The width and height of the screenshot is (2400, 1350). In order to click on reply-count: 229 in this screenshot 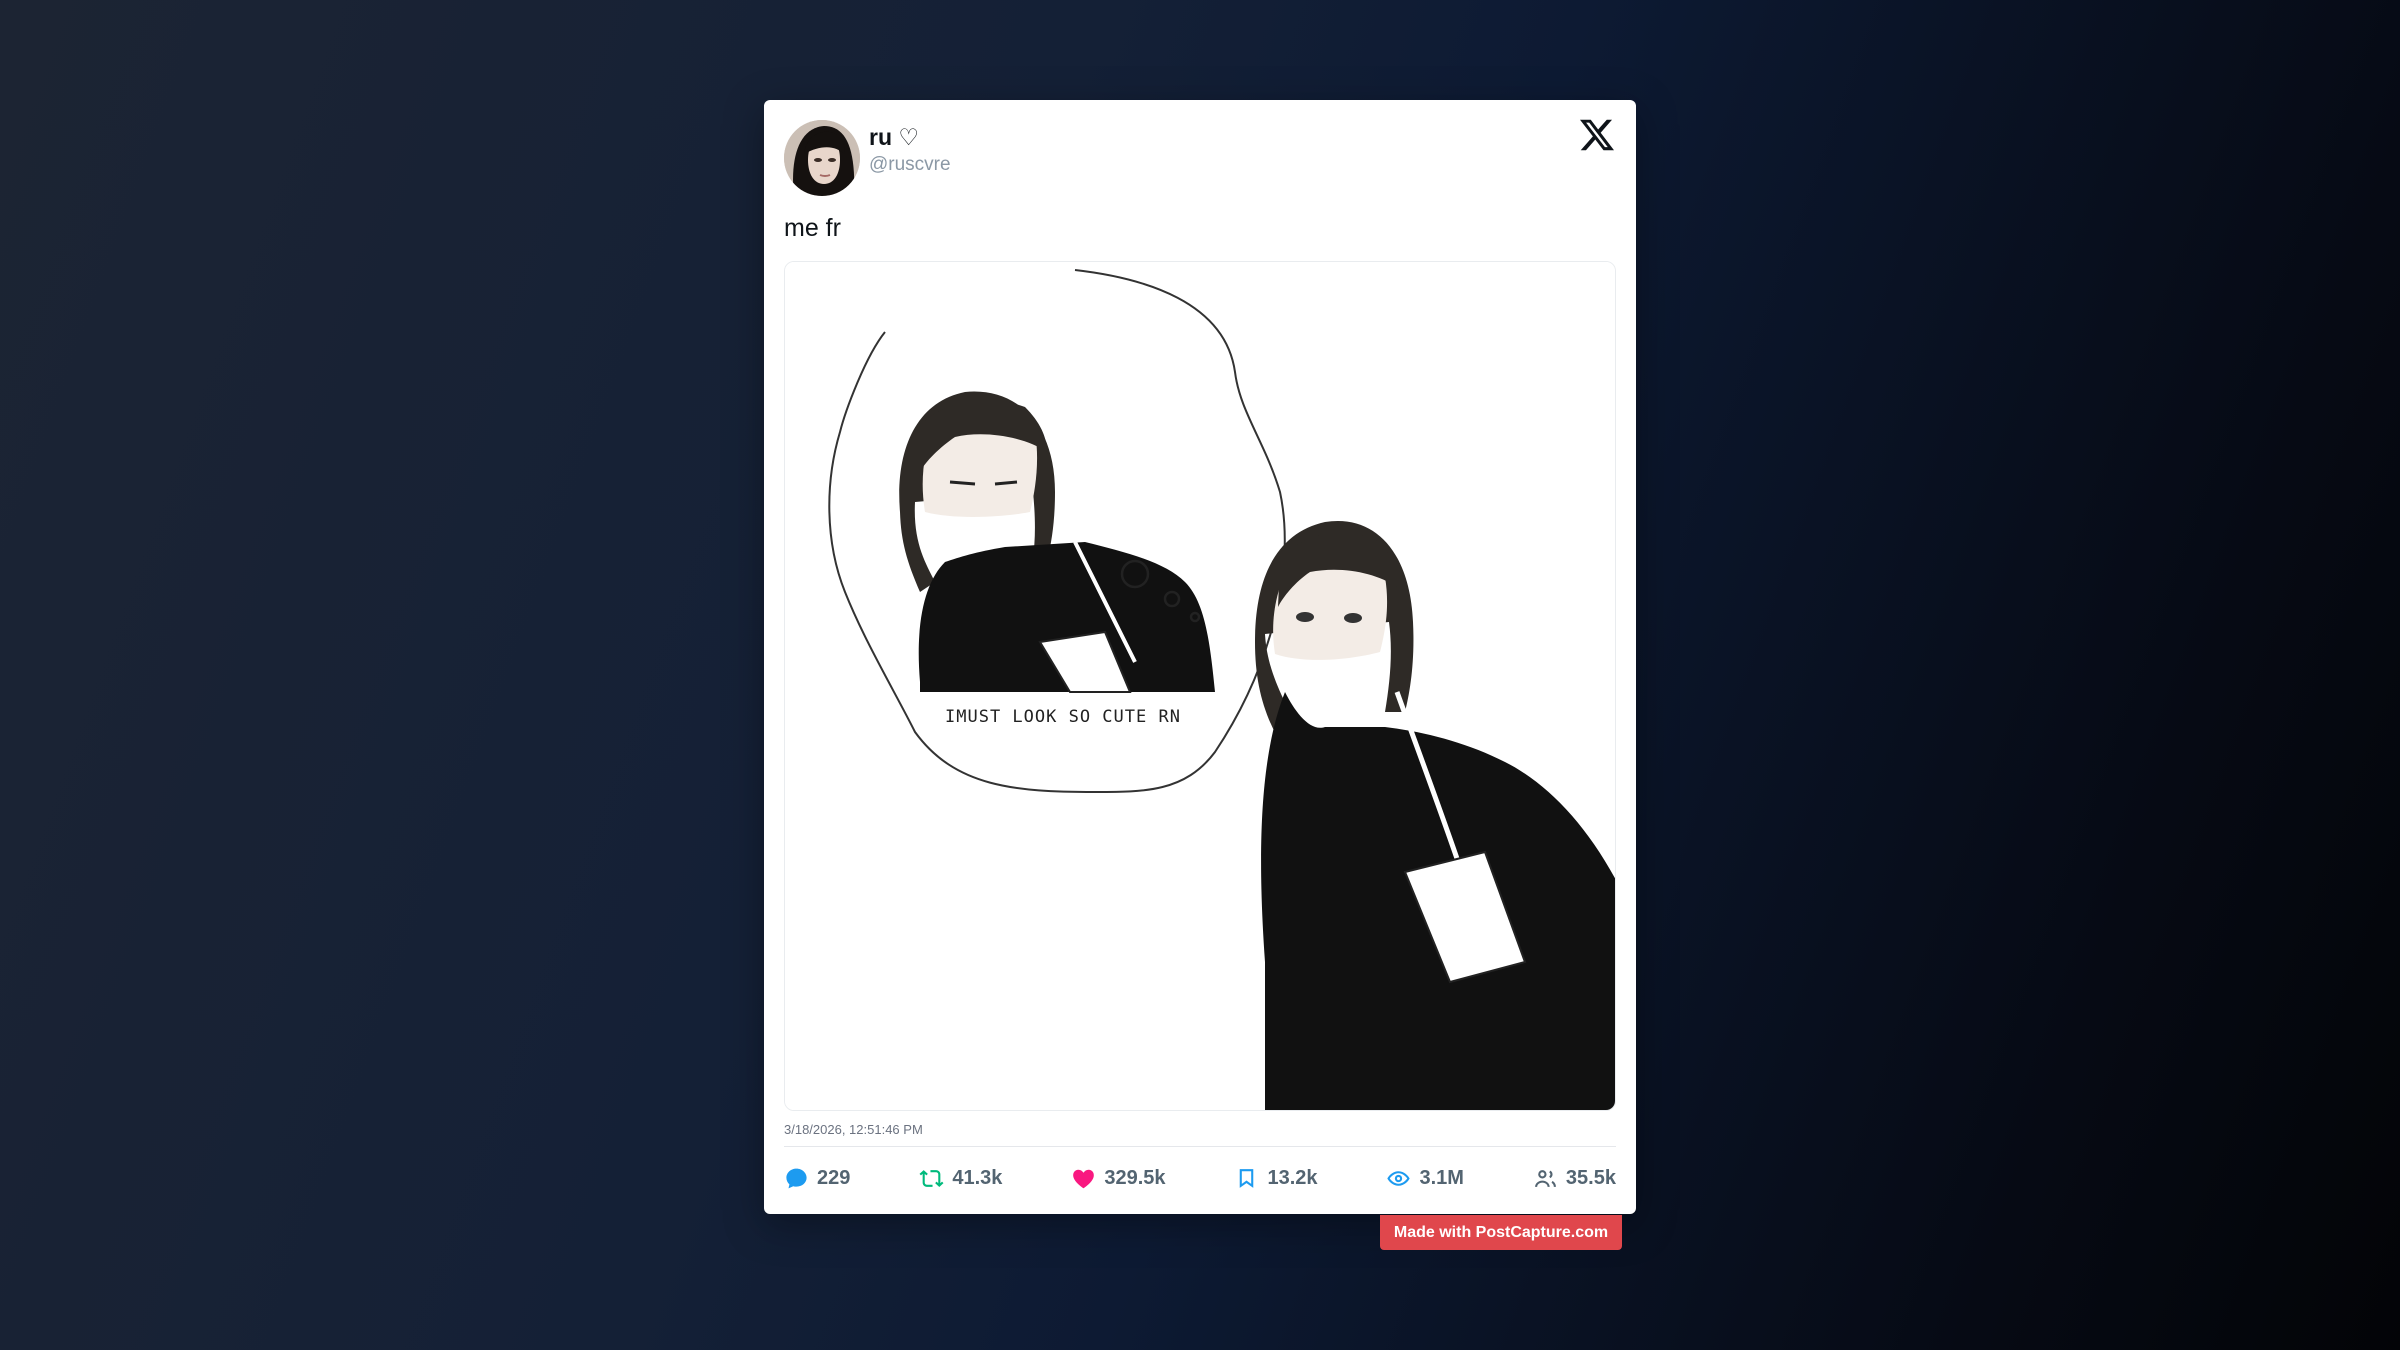, I will do `click(834, 1177)`.